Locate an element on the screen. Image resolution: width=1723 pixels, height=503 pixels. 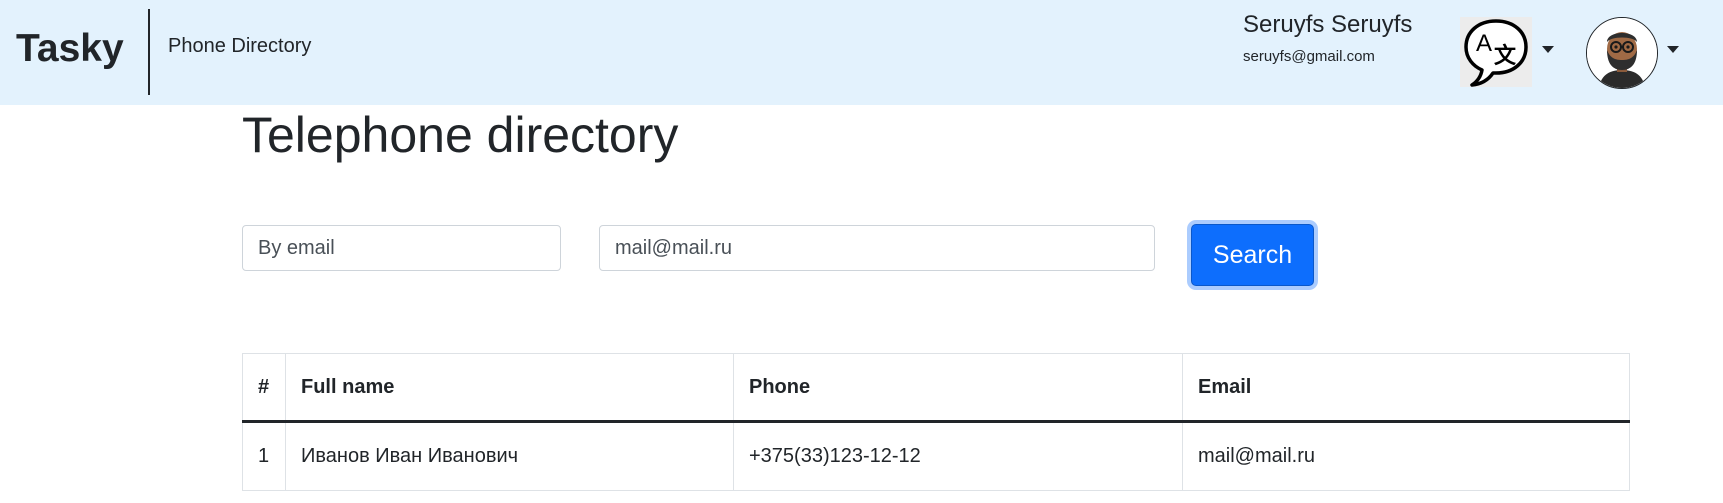
user-avatar is located at coordinates (1622, 53).